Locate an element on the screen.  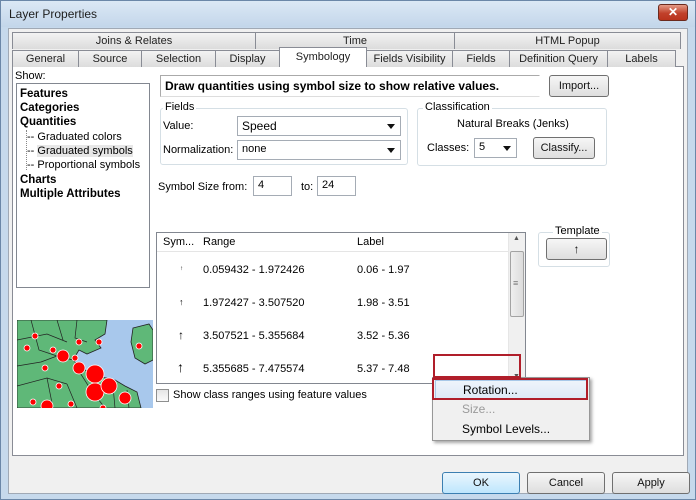
tree-item-graduated-symbols: -- Graduated symbols is located at coordinates (80, 151).